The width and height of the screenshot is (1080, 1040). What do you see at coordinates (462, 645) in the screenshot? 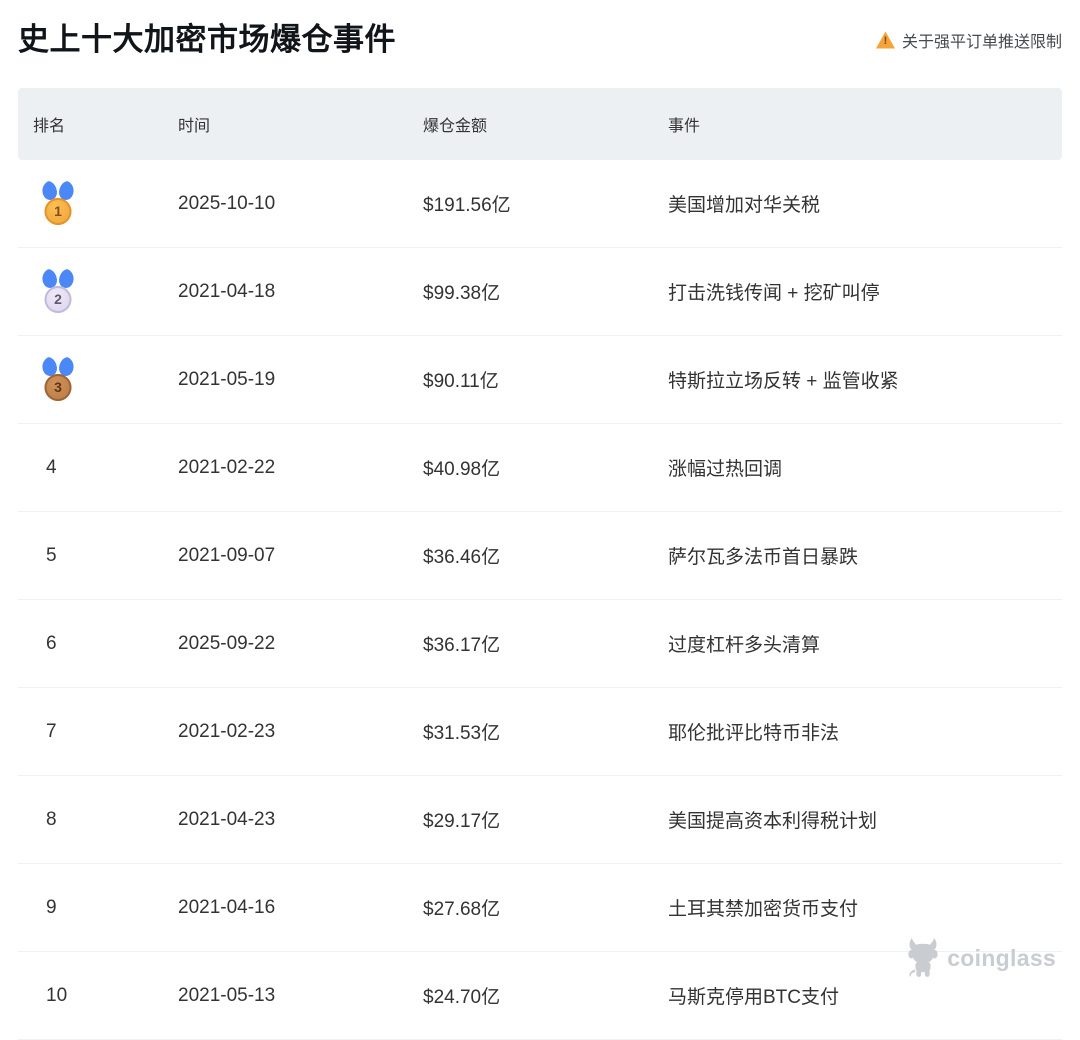
I see `liquidation-amount: $36.17亿` at bounding box center [462, 645].